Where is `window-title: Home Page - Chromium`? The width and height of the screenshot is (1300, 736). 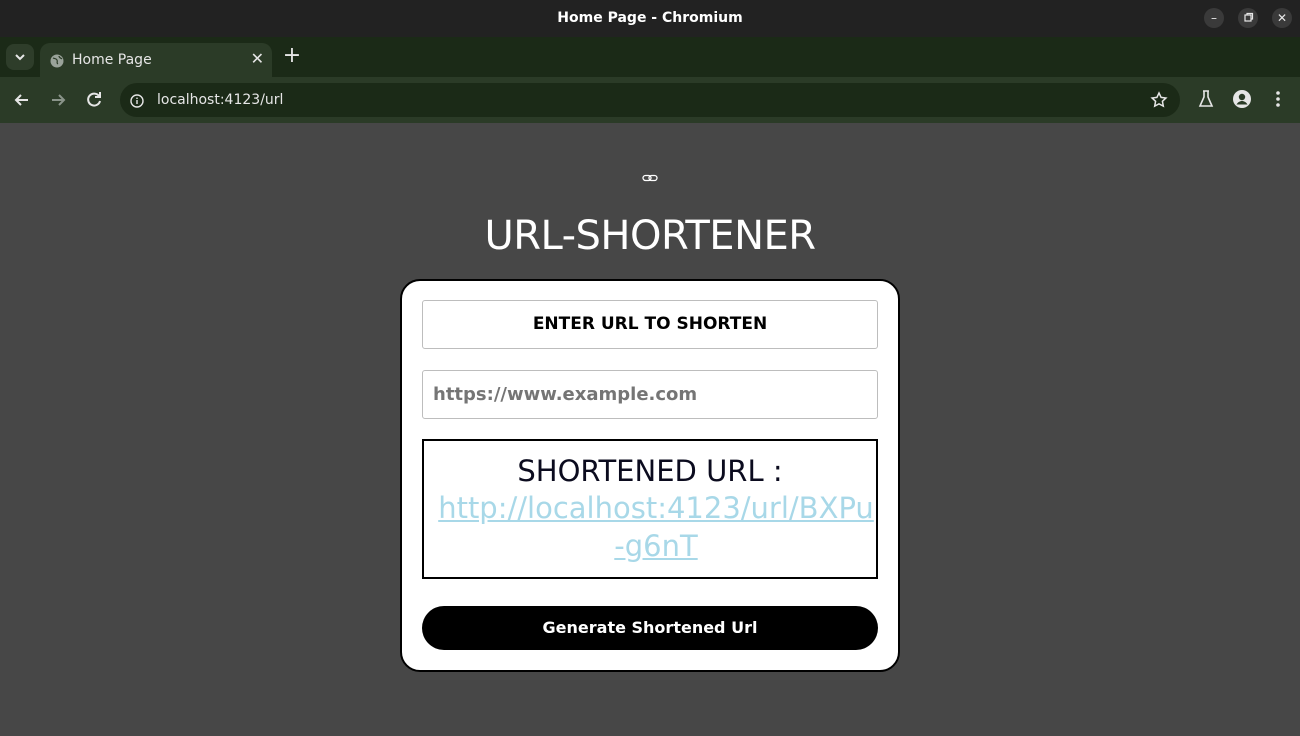 window-title: Home Page - Chromium is located at coordinates (650, 18).